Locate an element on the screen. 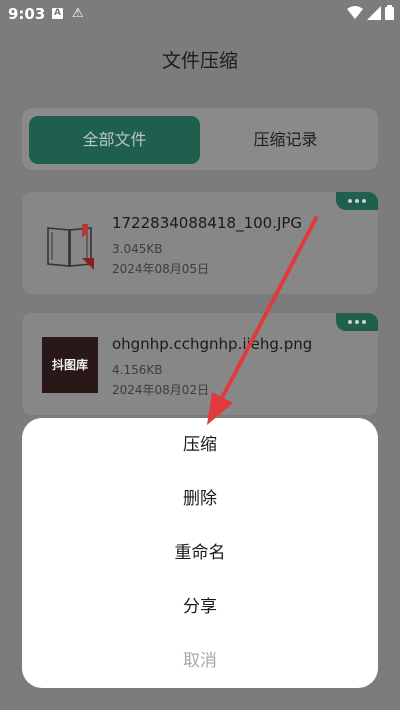 The width and height of the screenshot is (400, 710). share-button: 分享 is located at coordinates (200, 607).